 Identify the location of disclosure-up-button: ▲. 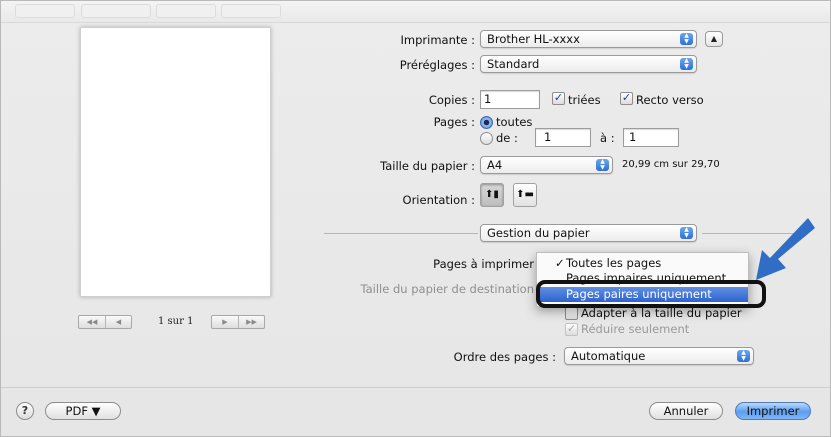
(714, 39).